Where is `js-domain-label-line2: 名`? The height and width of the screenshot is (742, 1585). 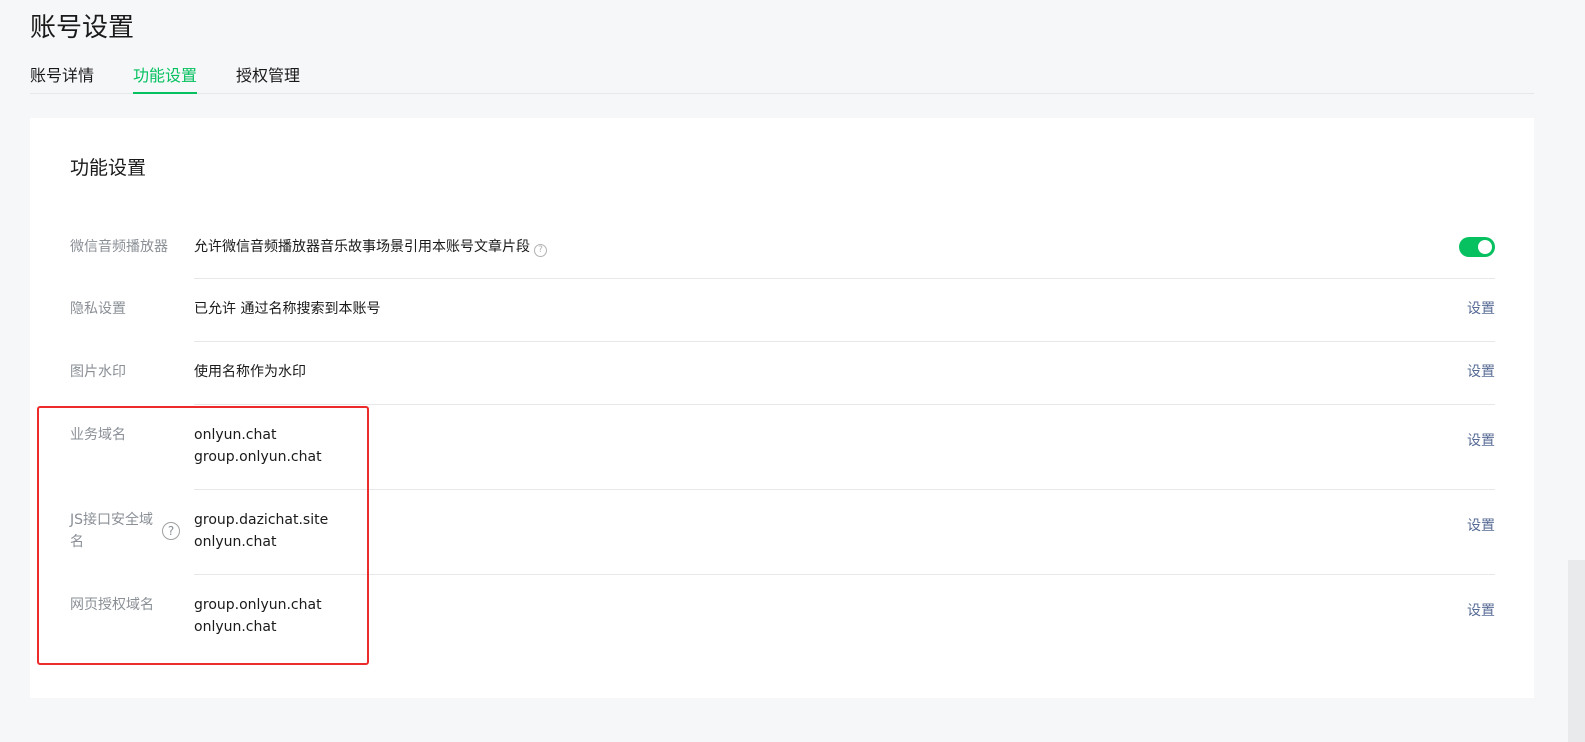
js-domain-label-line2: 名 is located at coordinates (77, 542).